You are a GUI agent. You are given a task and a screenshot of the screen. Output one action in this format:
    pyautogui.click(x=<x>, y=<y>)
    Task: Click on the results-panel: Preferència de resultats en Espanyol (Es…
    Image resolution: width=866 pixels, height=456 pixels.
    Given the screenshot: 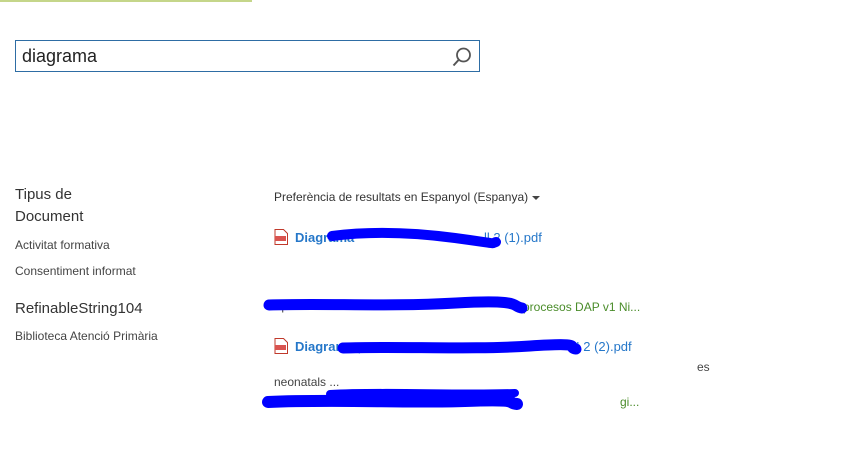 What is the action you would take?
    pyautogui.click(x=564, y=197)
    